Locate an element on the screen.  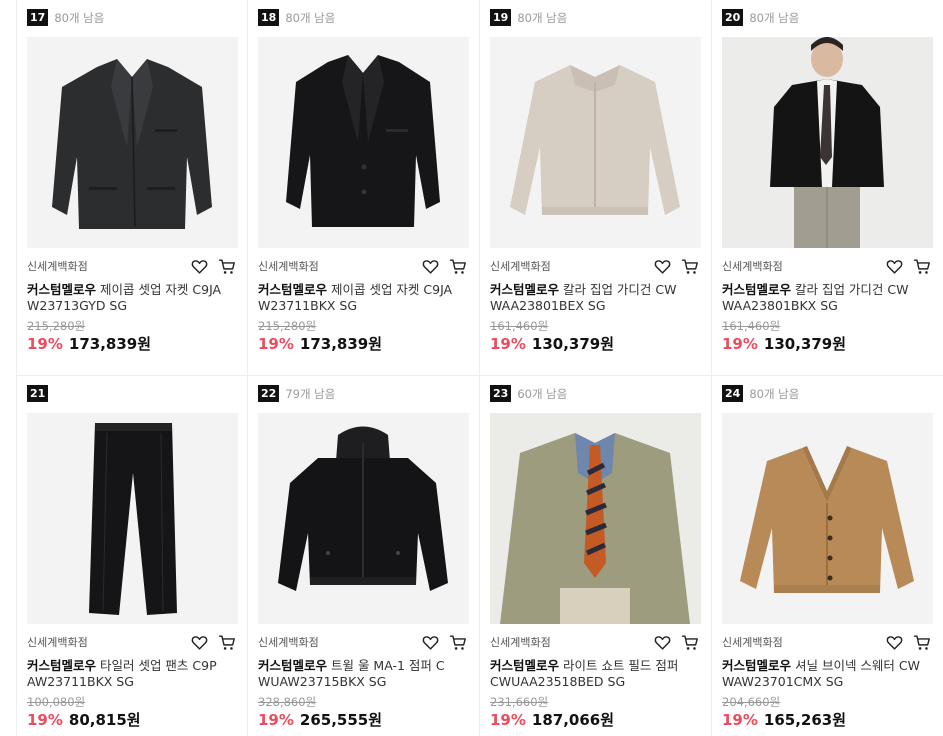
black-blazer-icon is located at coordinates (363, 142).